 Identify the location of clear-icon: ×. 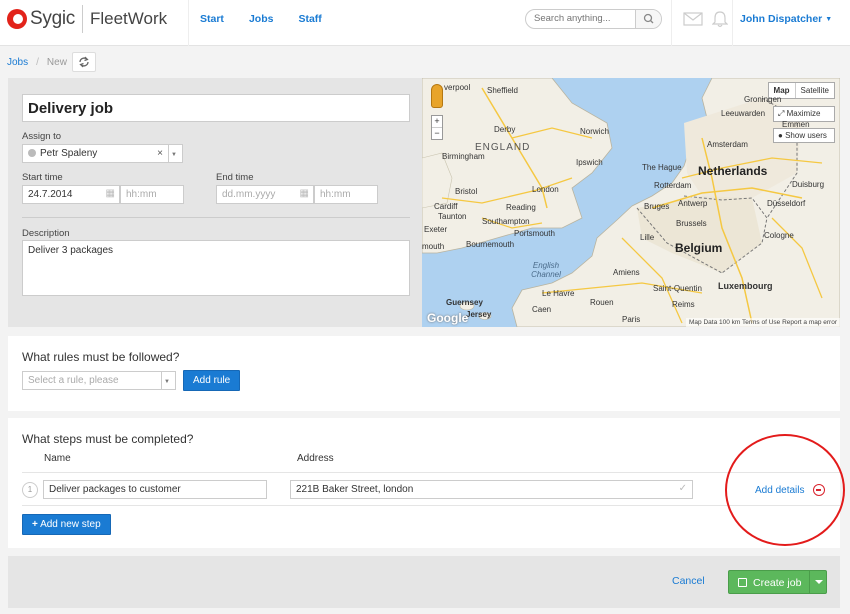
(160, 153).